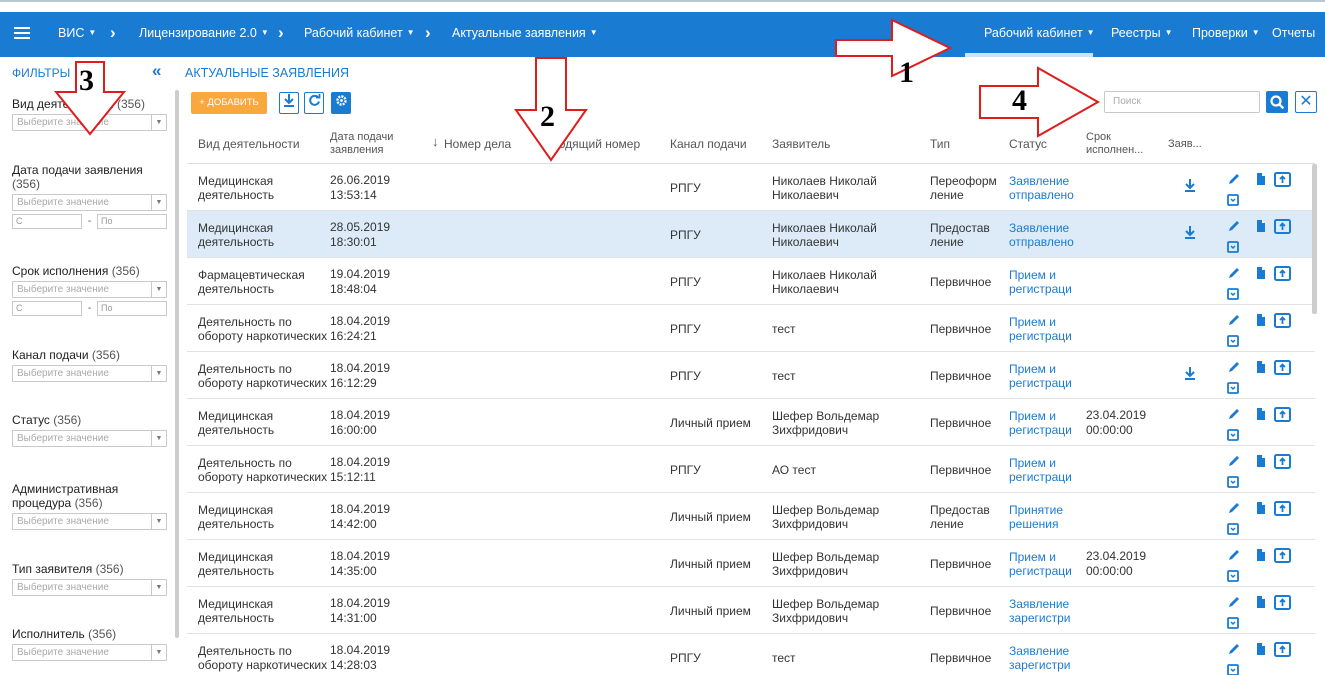 This screenshot has height=675, width=1325. Describe the element at coordinates (1019, 100) in the screenshot. I see `annotation-number-4: 4` at that location.